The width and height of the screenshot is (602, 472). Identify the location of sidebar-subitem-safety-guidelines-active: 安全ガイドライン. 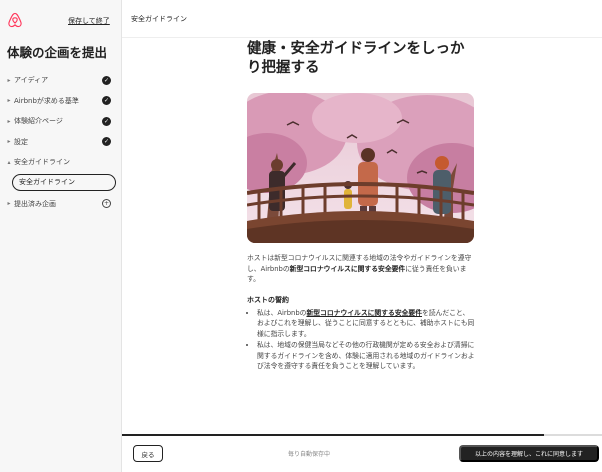
(64, 182).